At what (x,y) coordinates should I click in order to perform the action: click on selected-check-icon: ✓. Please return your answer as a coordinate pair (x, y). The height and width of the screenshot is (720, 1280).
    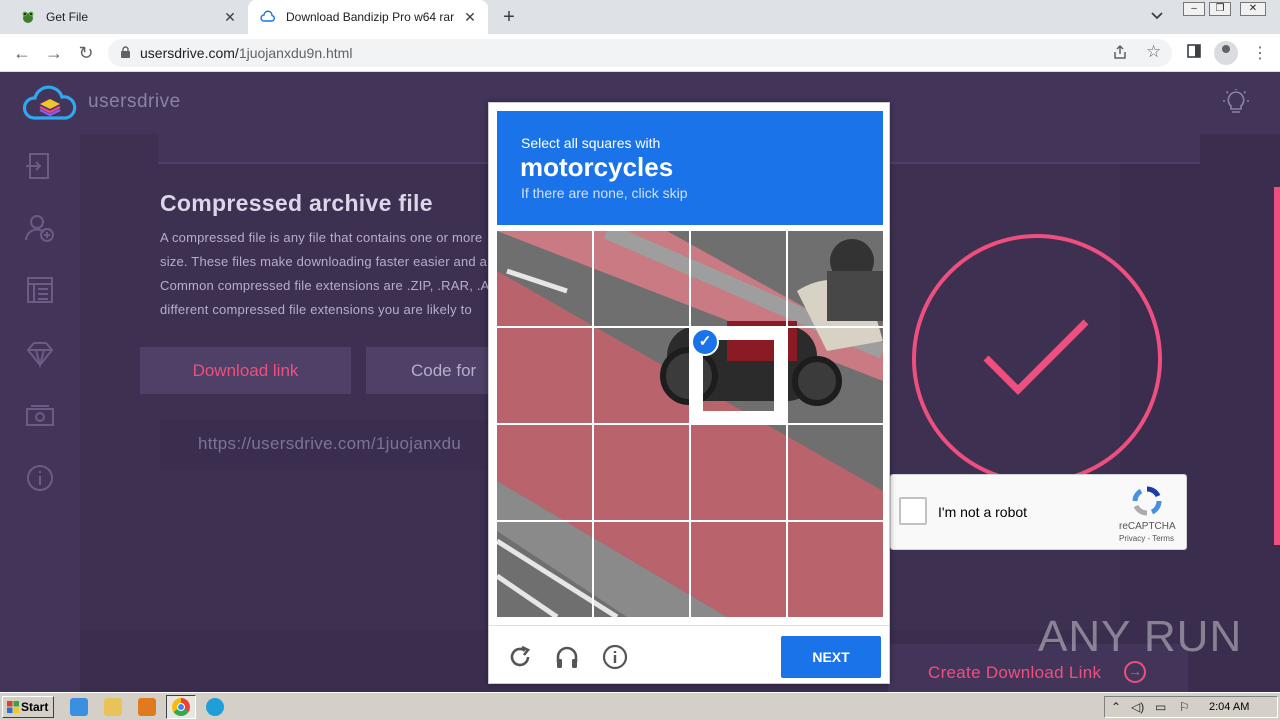
    Looking at the image, I should click on (705, 342).